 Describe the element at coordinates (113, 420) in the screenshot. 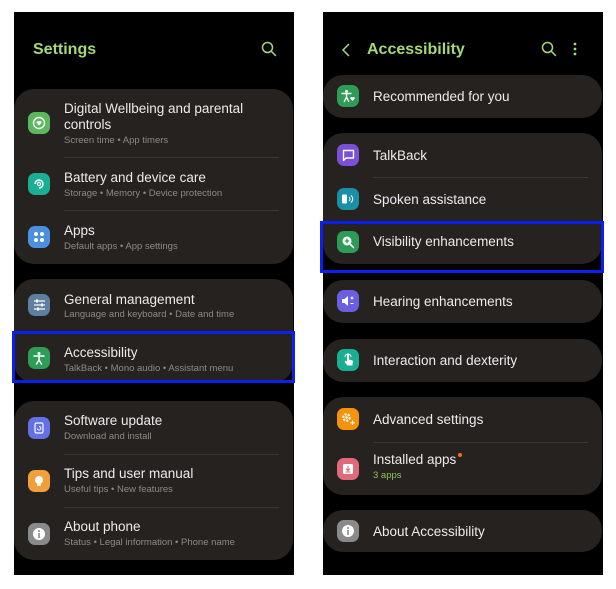

I see `item-title: Software update` at that location.